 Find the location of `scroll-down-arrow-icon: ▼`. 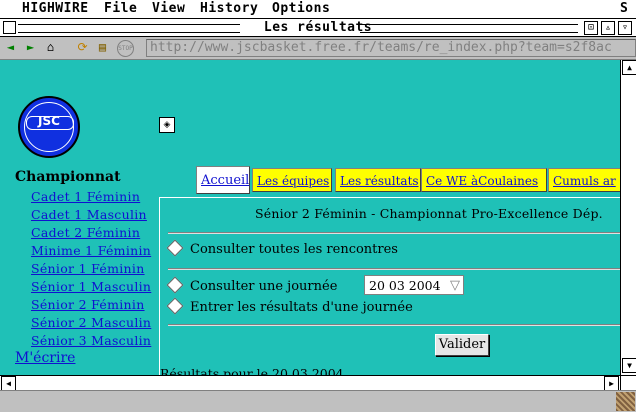

scroll-down-arrow-icon: ▼ is located at coordinates (629, 365).